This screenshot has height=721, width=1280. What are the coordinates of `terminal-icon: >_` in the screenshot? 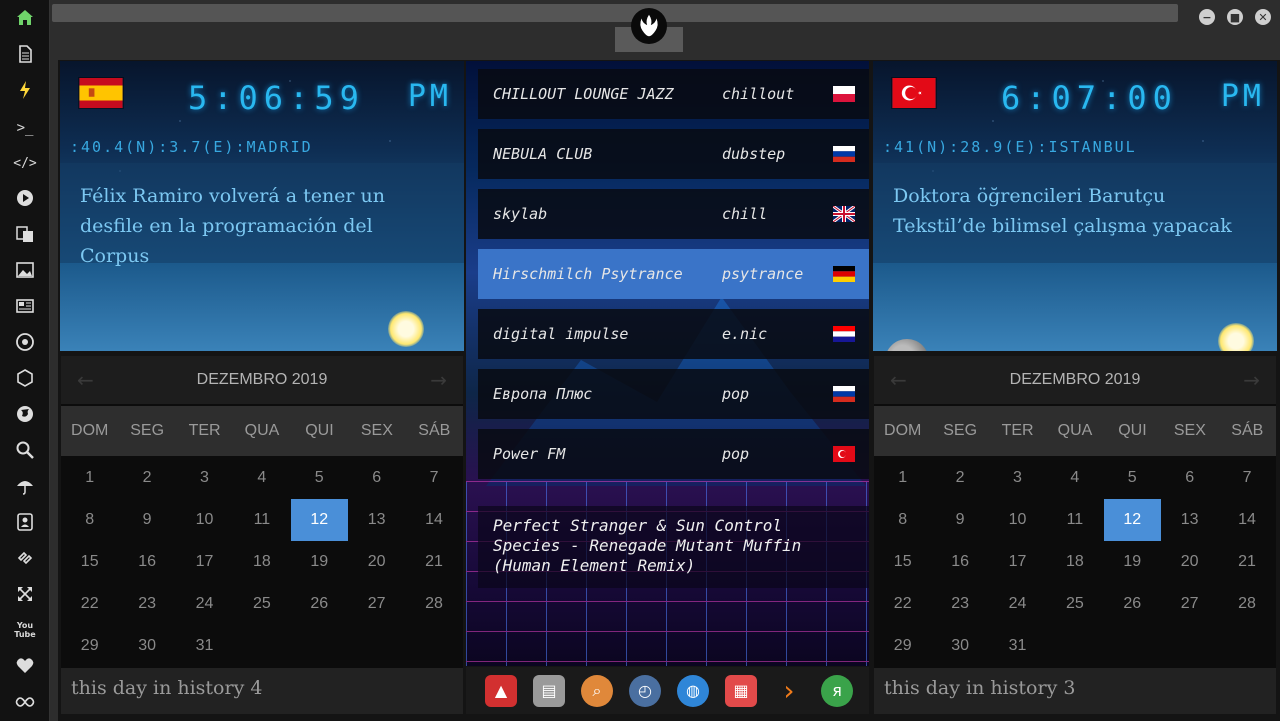 It's located at (25, 128).